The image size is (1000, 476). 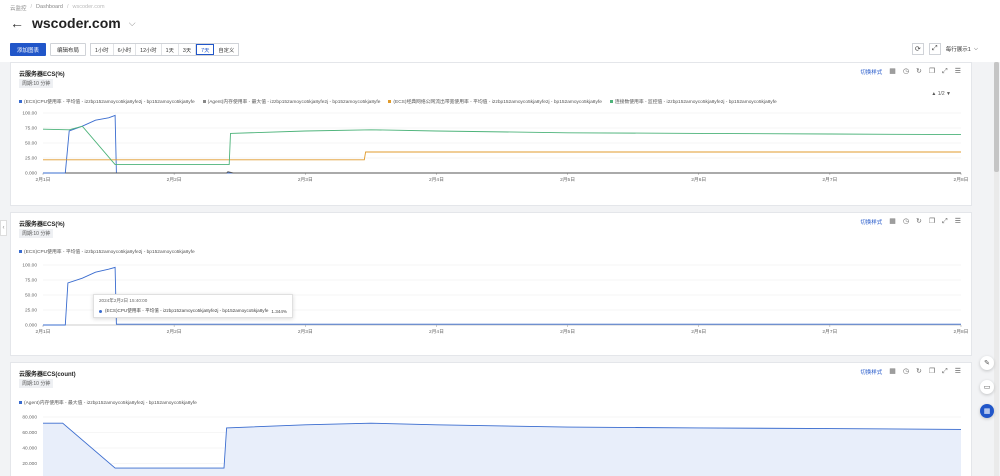 I want to click on range-custom-button: 自定义, so click(x=226, y=49).